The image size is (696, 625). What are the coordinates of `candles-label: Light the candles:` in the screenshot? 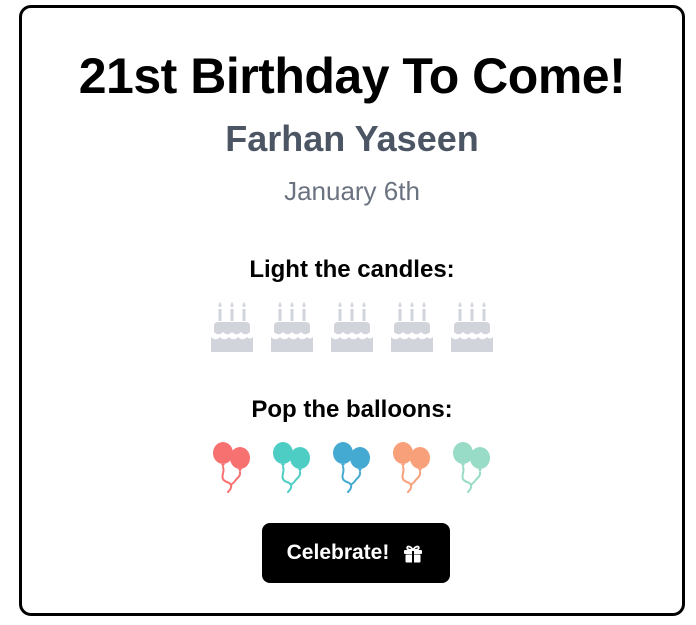 It's located at (352, 269).